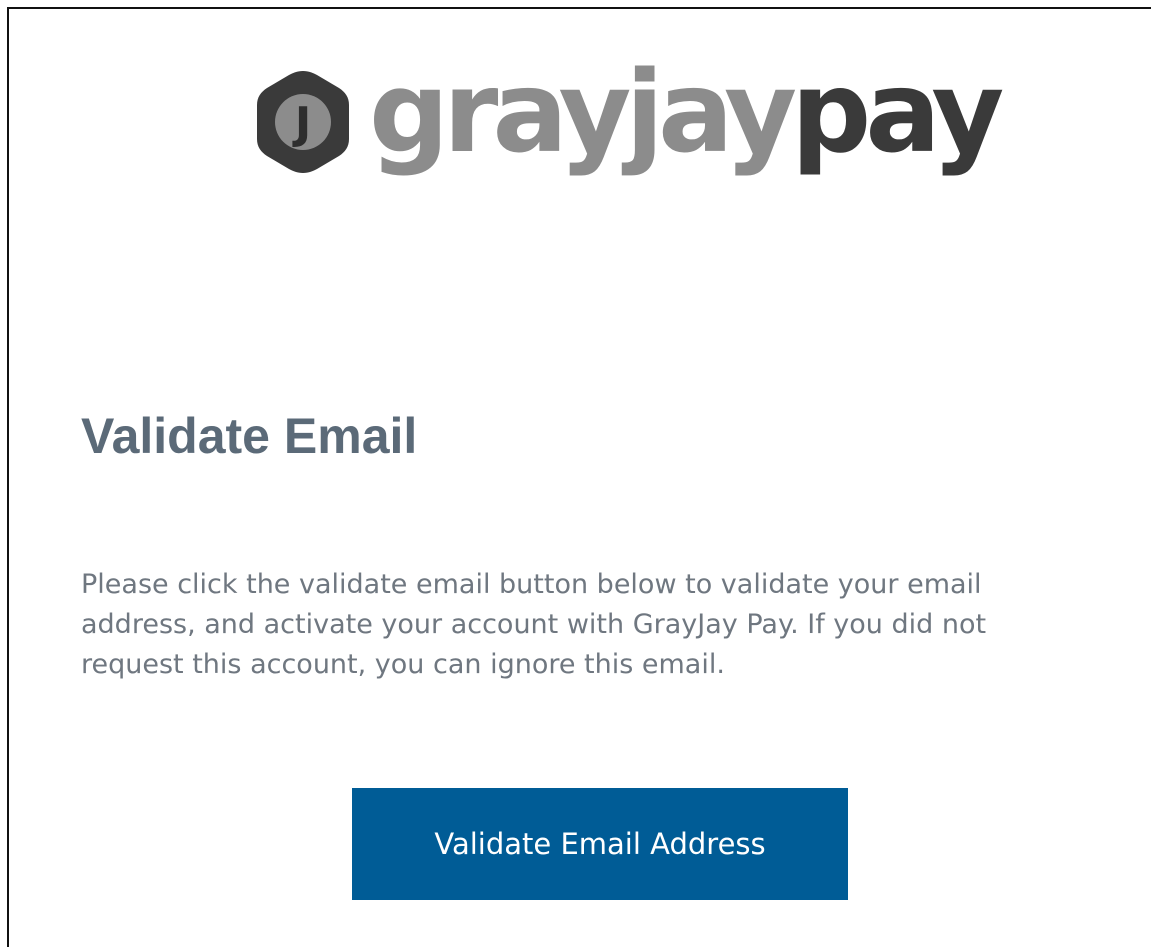 The image size is (1151, 947). Describe the element at coordinates (583, 113) in the screenshot. I see `logo-word-grayjay: grayjay` at that location.